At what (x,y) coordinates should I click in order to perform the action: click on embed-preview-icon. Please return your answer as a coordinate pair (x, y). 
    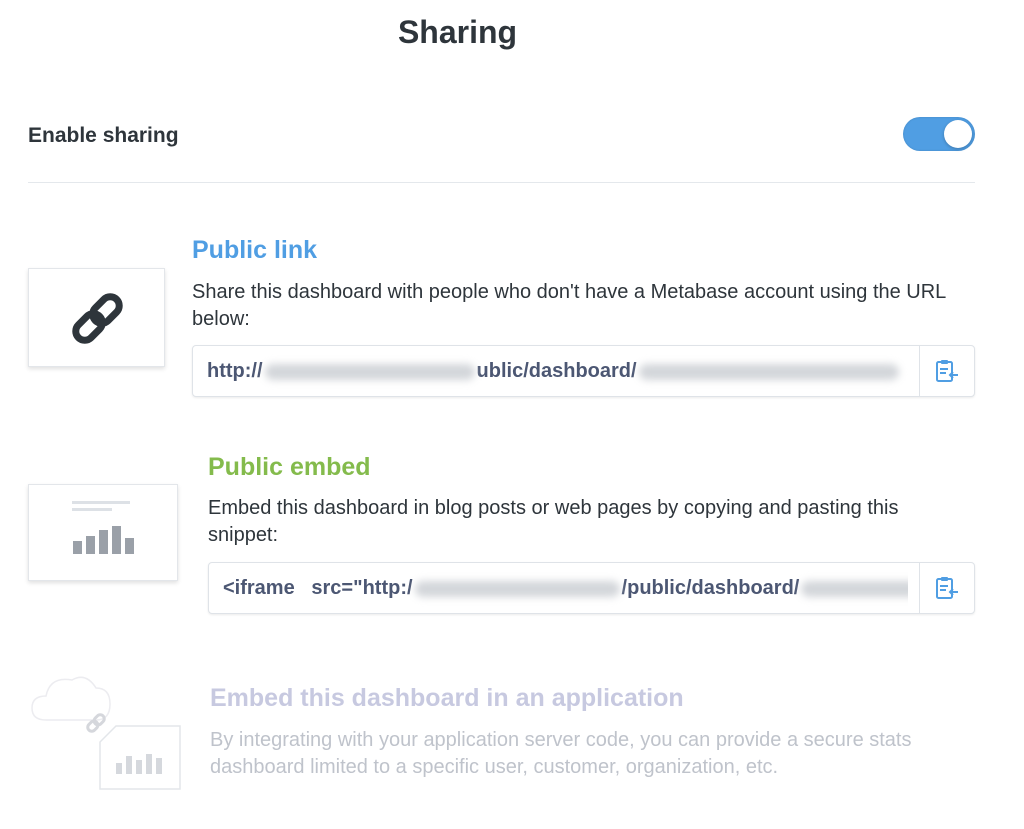
    Looking at the image, I should click on (103, 532).